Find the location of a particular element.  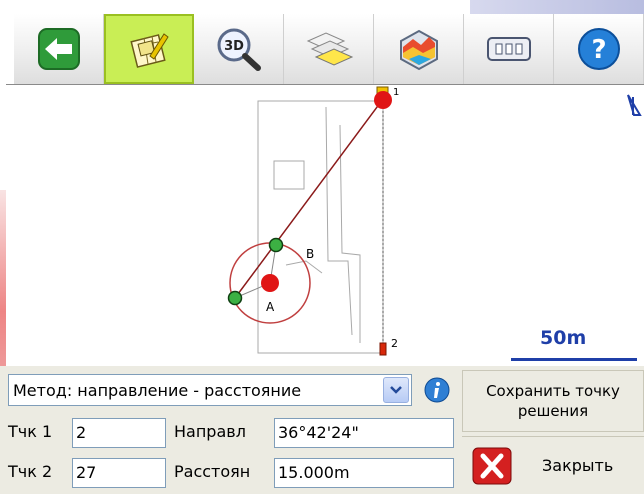

save-button-line1: Сохранить точку is located at coordinates (553, 391).